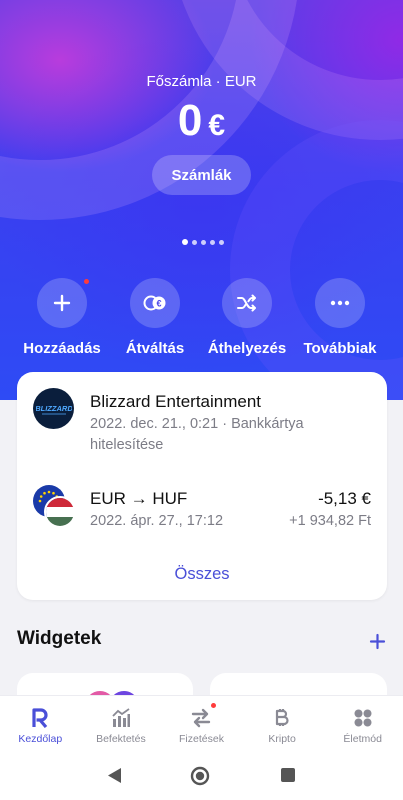 This screenshot has height=800, width=403. What do you see at coordinates (60, 512) in the screenshot?
I see `hungary-flag-icon` at bounding box center [60, 512].